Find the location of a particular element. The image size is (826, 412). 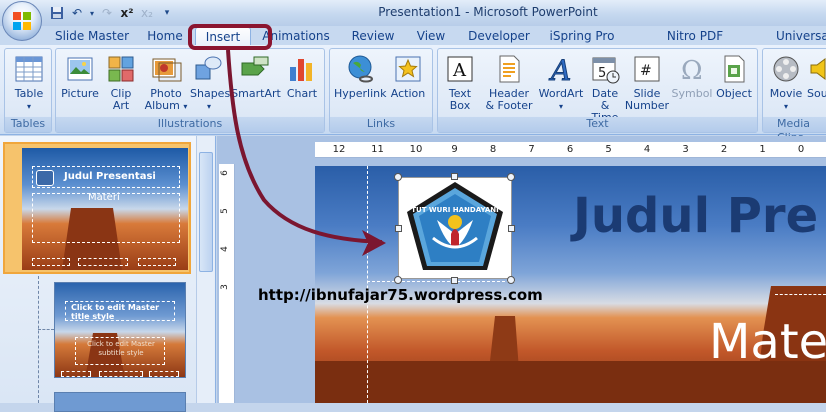

text-box-label-2: Box is located at coordinates (460, 105).